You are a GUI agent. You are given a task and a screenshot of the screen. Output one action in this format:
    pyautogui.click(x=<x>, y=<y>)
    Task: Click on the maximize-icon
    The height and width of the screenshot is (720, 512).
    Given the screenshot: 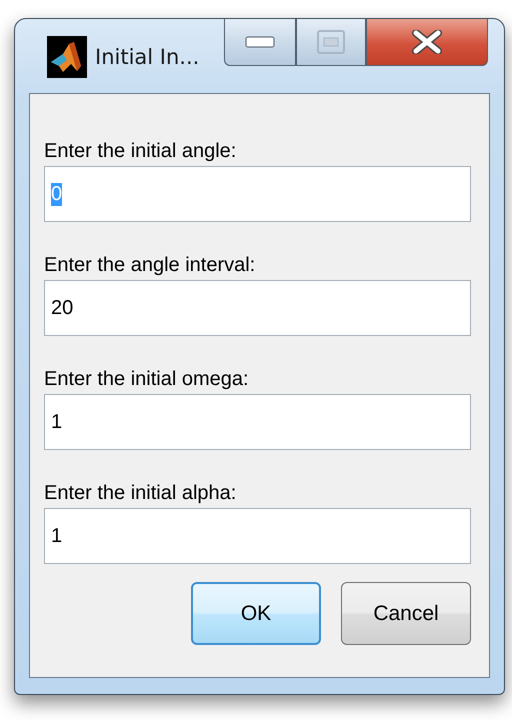 What is the action you would take?
    pyautogui.click(x=331, y=42)
    